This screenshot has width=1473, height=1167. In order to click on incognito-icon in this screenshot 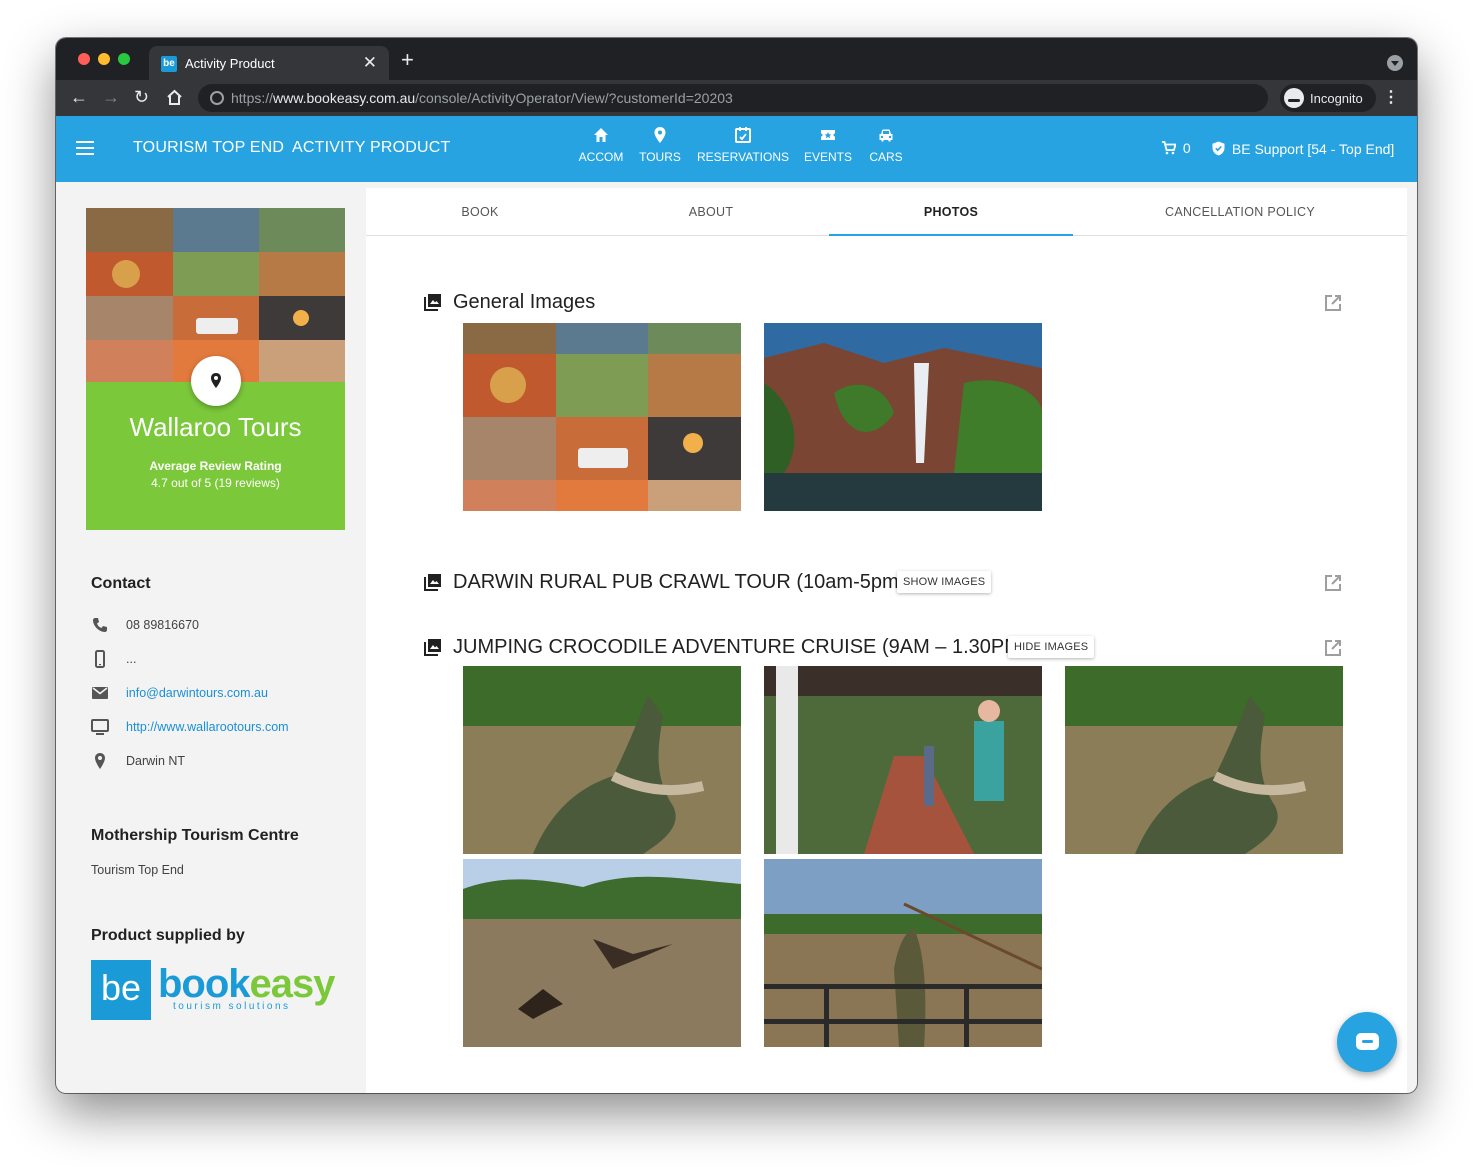, I will do `click(1294, 98)`.